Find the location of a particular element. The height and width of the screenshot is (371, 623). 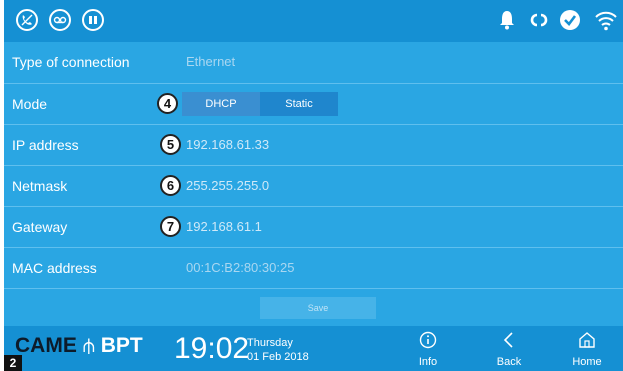

phone-mute-icon is located at coordinates (27, 20).